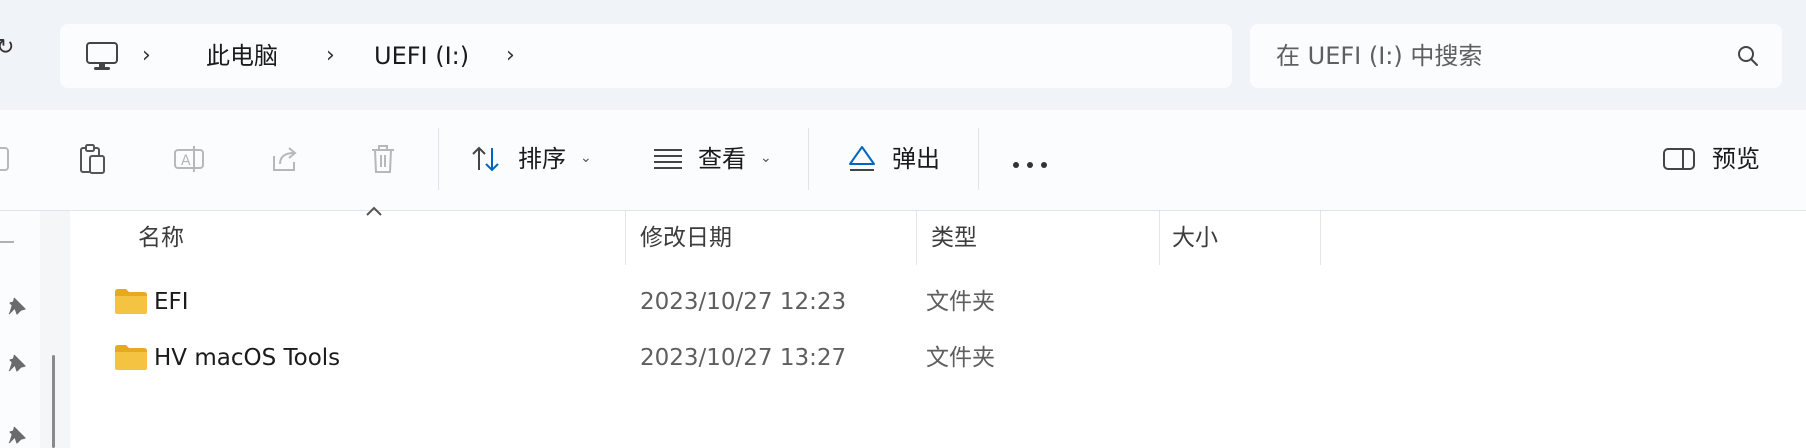 The height and width of the screenshot is (448, 1806). What do you see at coordinates (1379, 56) in the screenshot?
I see `search-placeholder: 在 UEFI (I:) 中搜索` at bounding box center [1379, 56].